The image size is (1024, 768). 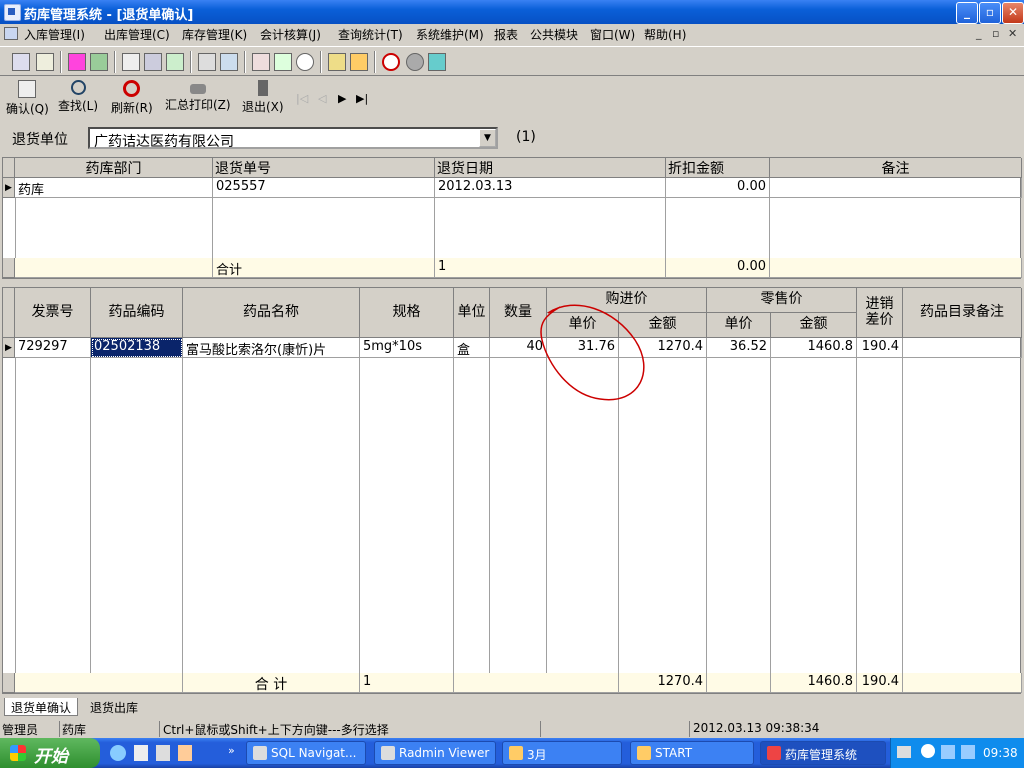 What do you see at coordinates (12, 12) in the screenshot?
I see `app-icon` at bounding box center [12, 12].